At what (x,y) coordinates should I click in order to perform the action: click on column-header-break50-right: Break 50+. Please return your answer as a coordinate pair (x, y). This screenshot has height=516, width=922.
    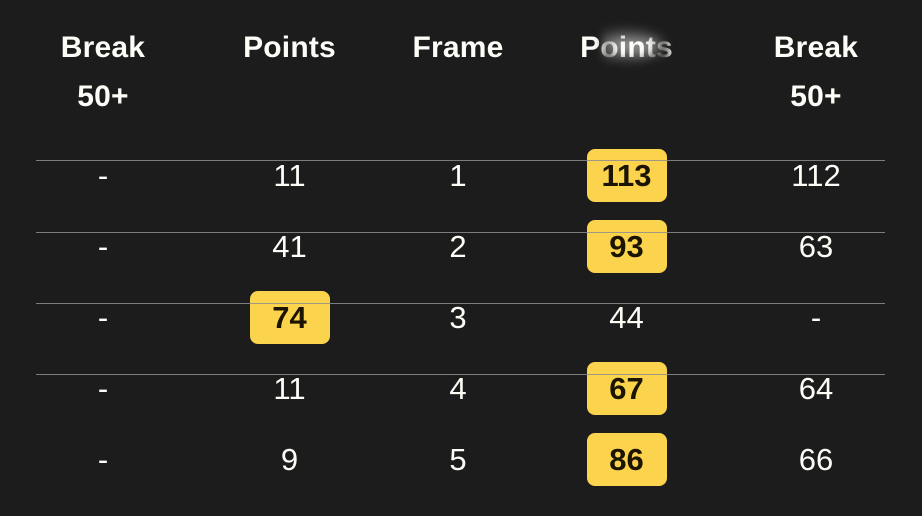
    Looking at the image, I should click on (816, 72).